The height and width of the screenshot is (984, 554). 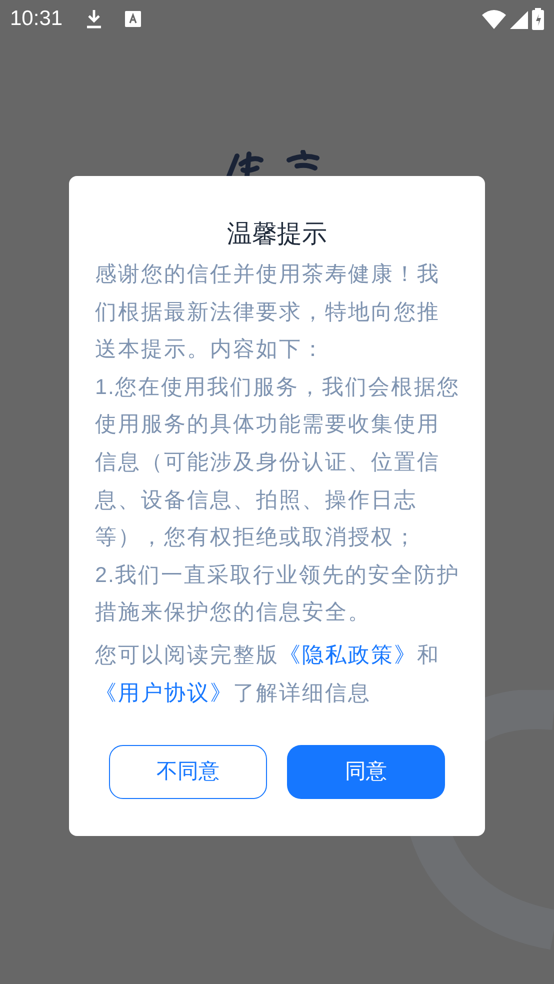 I want to click on disagree-button: 不同意, so click(x=188, y=771).